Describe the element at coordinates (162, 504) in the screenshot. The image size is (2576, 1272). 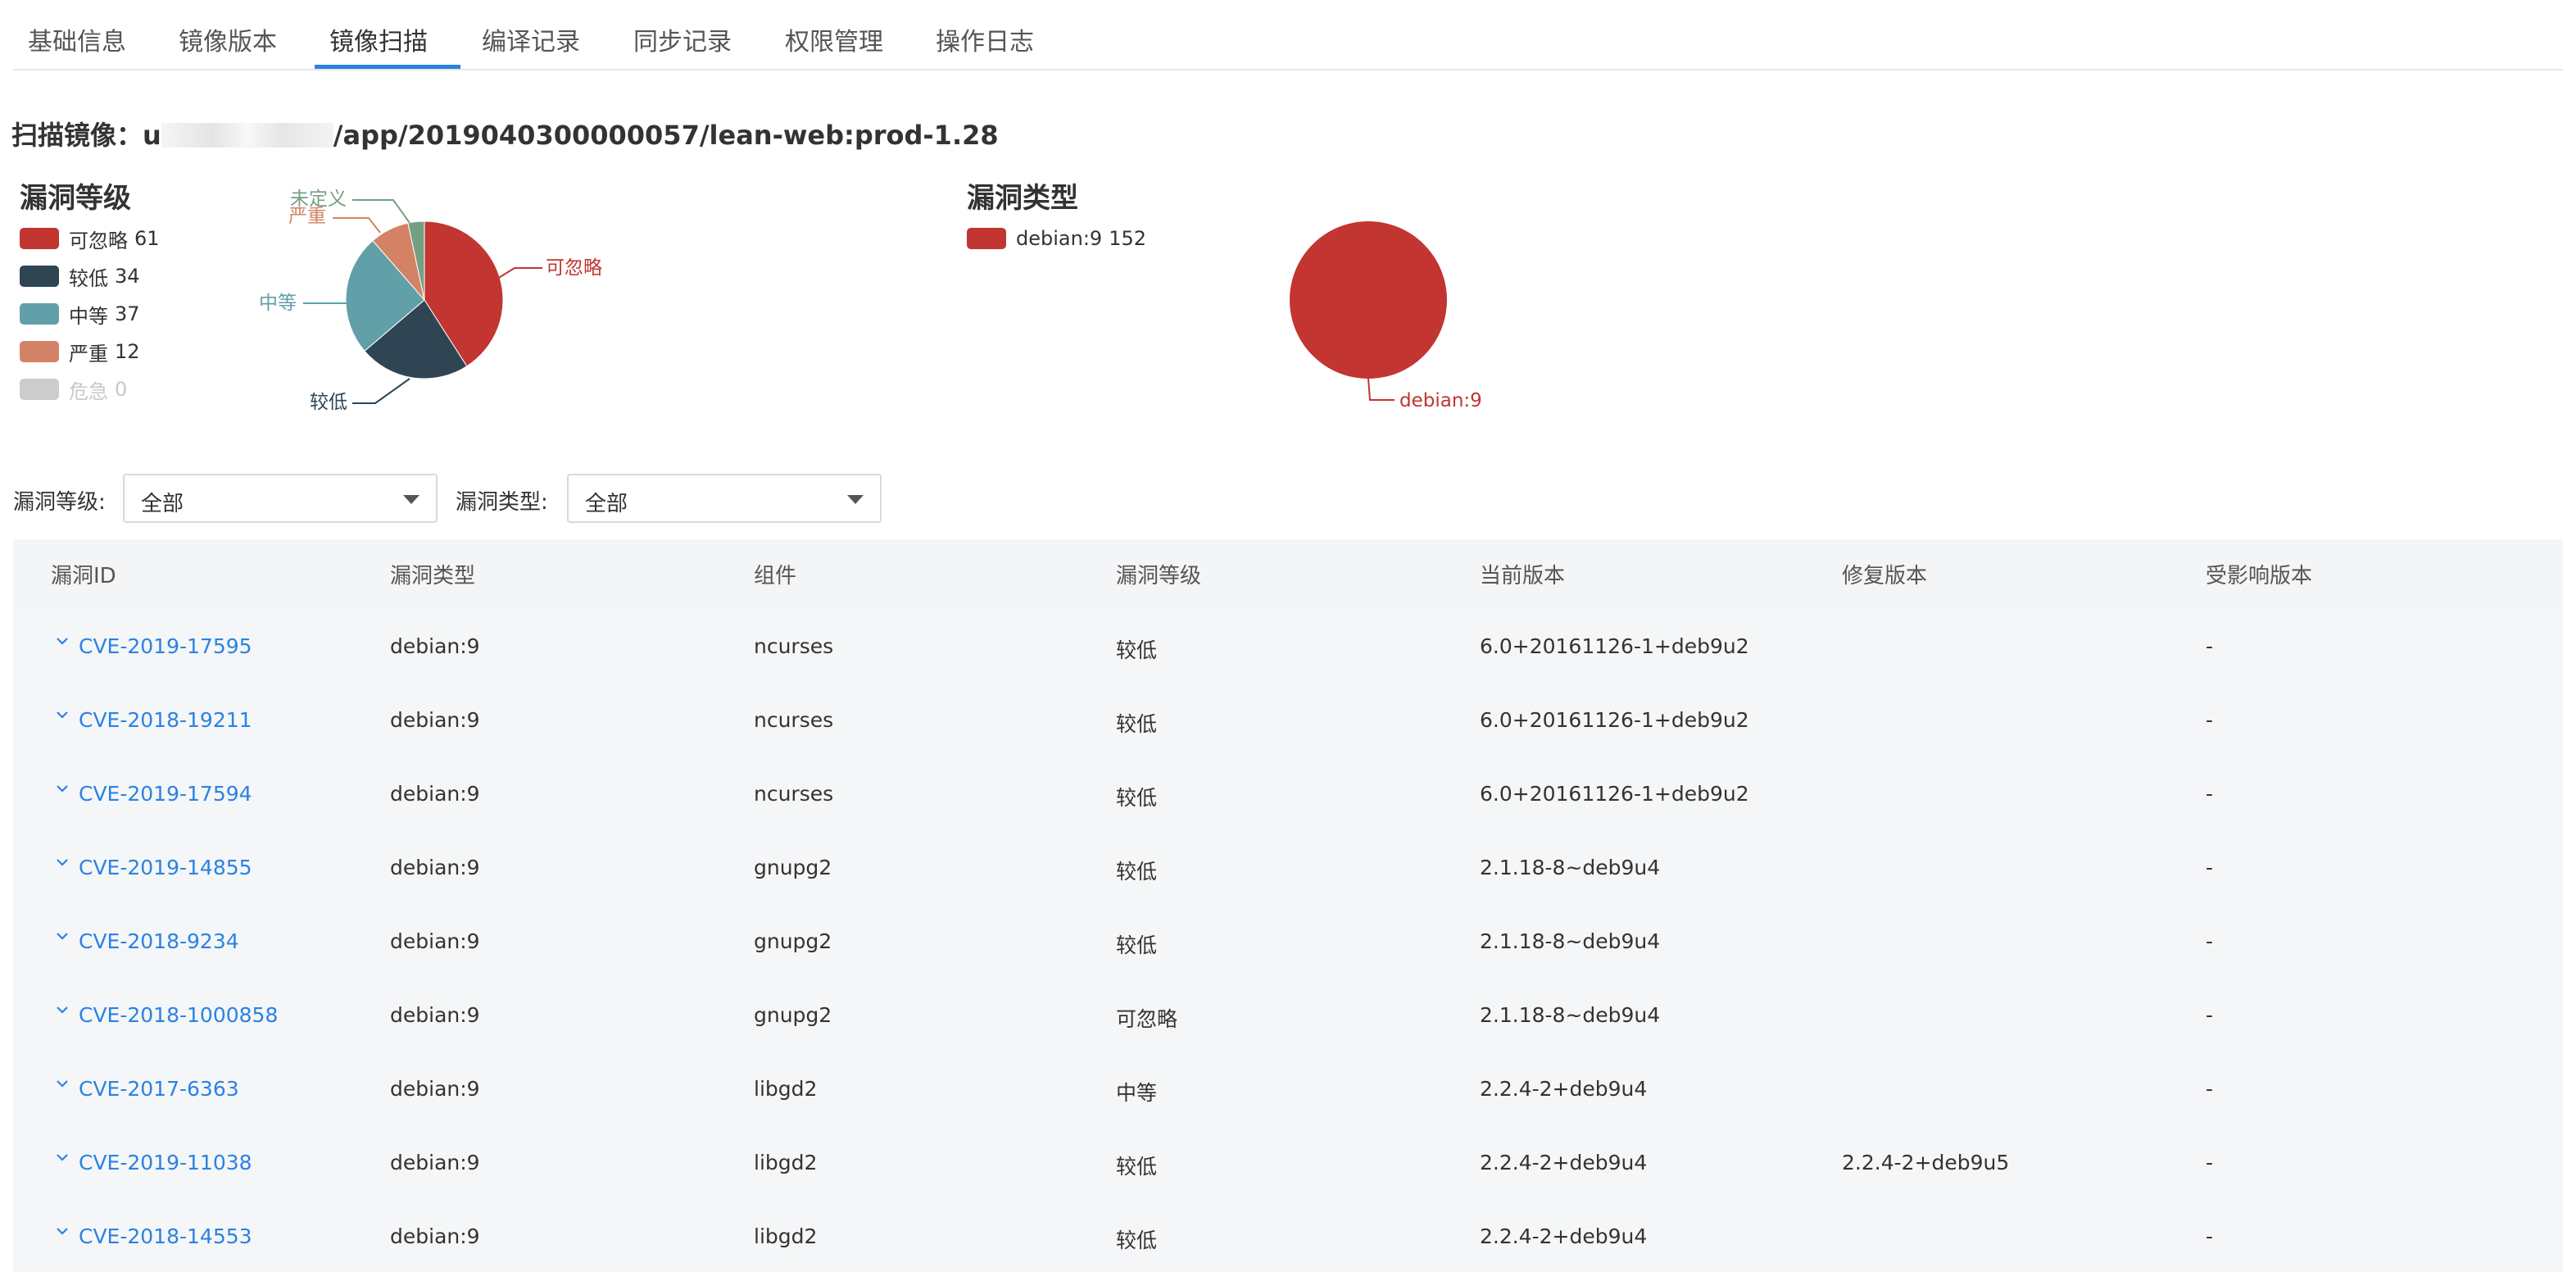
I see `level-filter-value: 全部` at that location.